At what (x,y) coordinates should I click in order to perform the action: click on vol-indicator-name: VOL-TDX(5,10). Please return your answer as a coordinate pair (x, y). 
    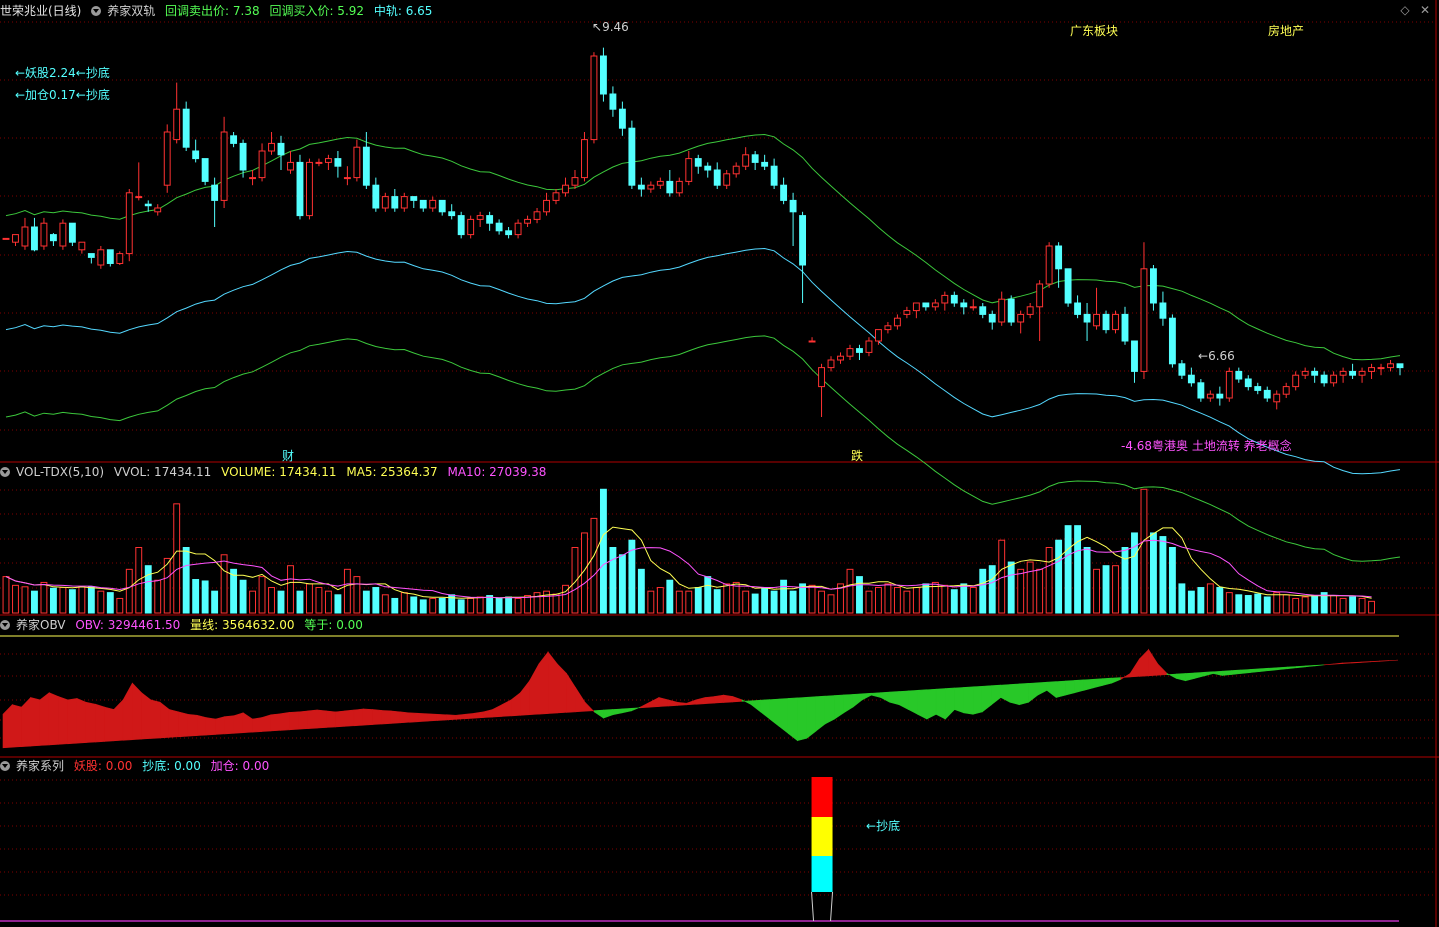
    Looking at the image, I should click on (60, 472).